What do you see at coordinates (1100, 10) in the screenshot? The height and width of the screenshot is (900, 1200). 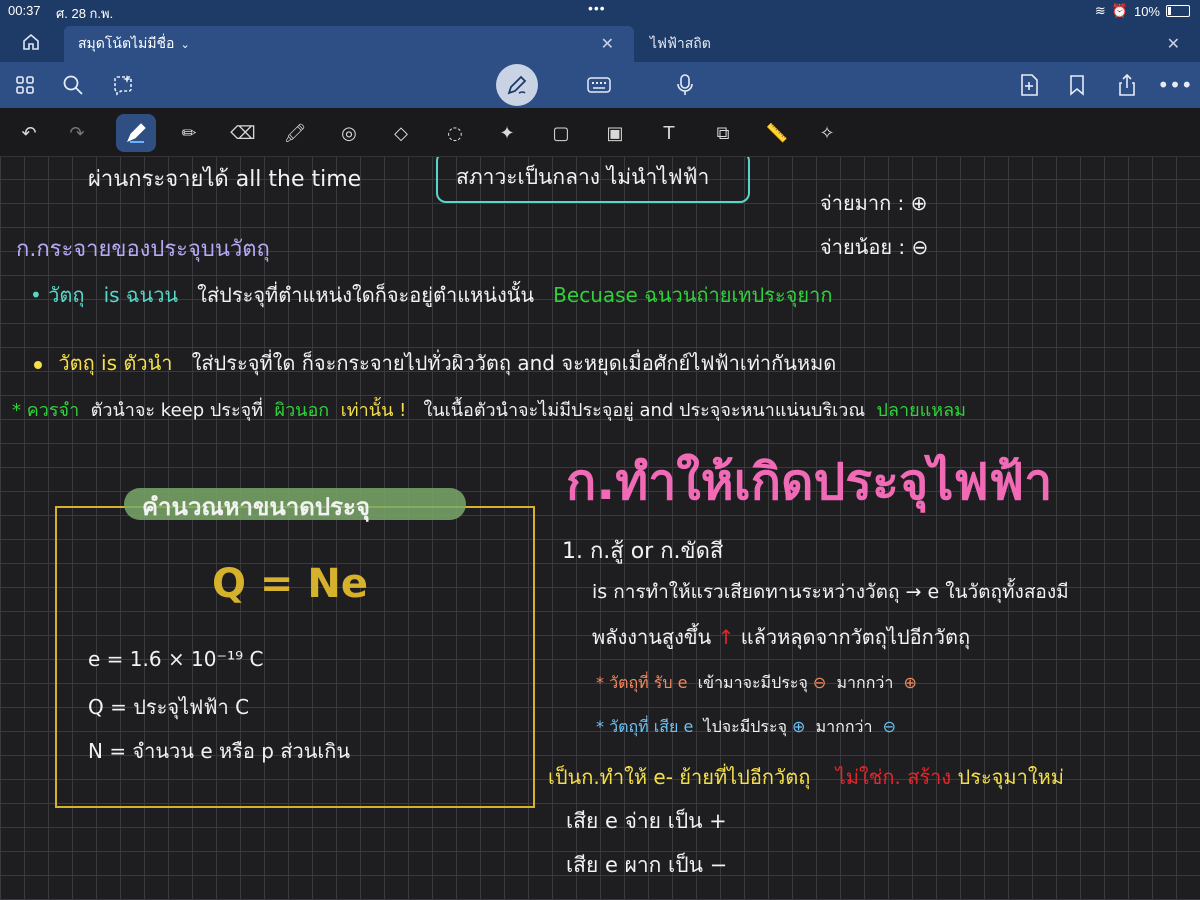 I see `wifi-icon: ≋` at bounding box center [1100, 10].